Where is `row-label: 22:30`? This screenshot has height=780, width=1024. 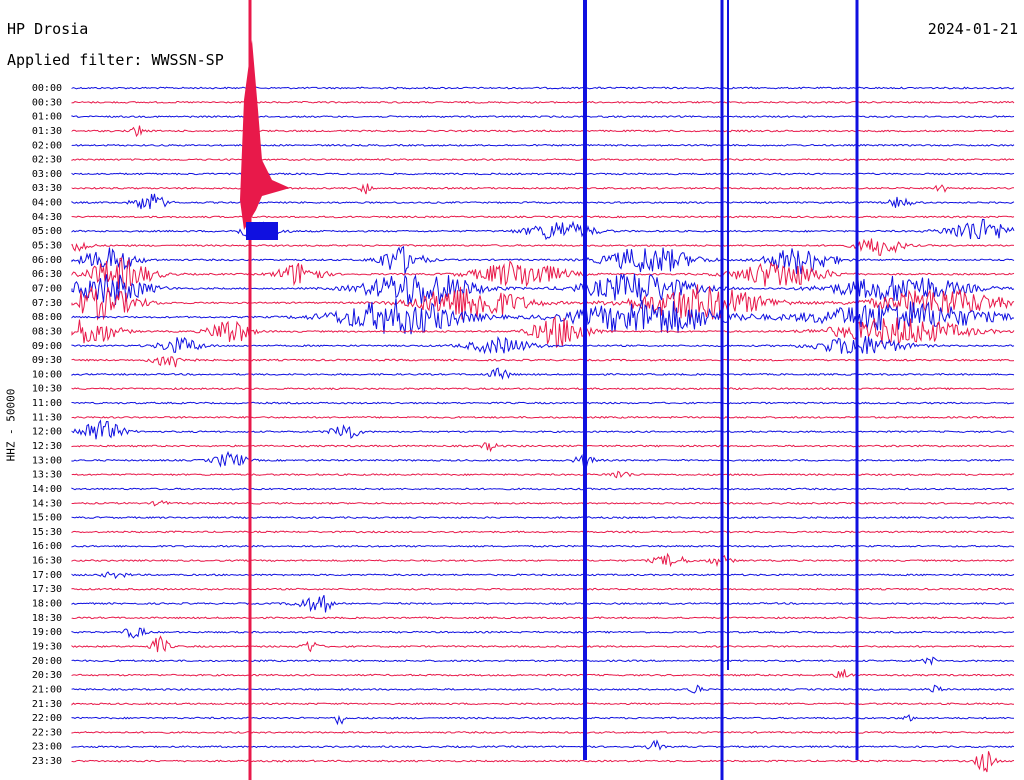
row-label: 22:30 is located at coordinates (47, 732).